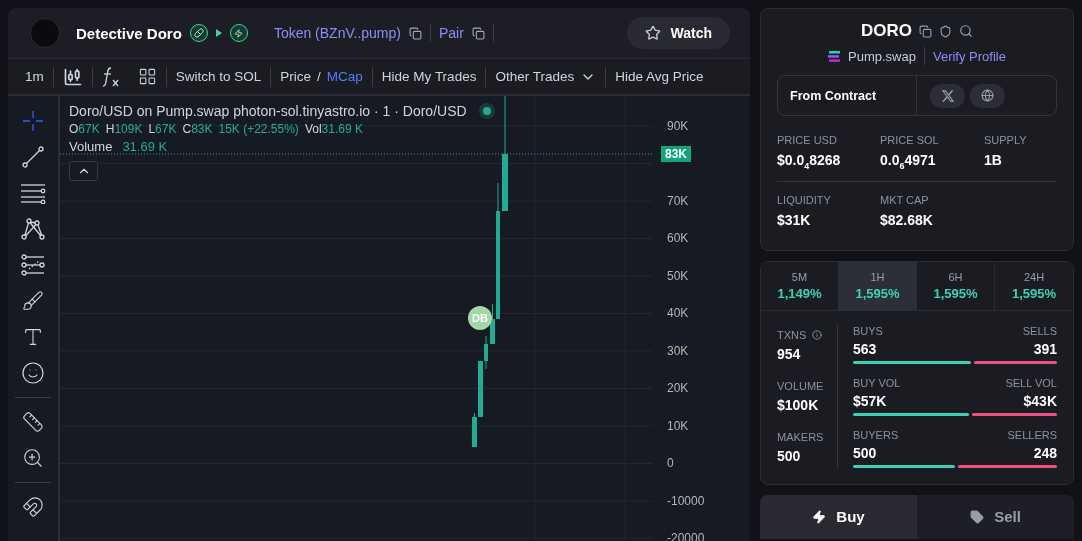  Describe the element at coordinates (838, 516) in the screenshot. I see `trade-tab: Buy` at that location.